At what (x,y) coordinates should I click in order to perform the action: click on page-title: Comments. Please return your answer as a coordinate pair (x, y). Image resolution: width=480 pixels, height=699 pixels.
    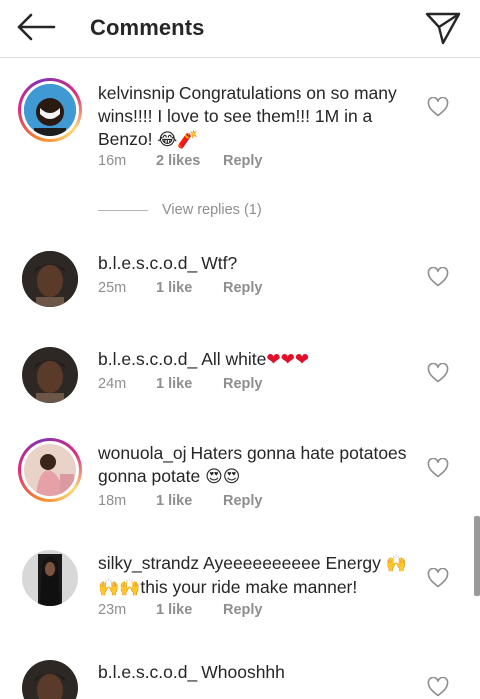
    Looking at the image, I should click on (147, 27).